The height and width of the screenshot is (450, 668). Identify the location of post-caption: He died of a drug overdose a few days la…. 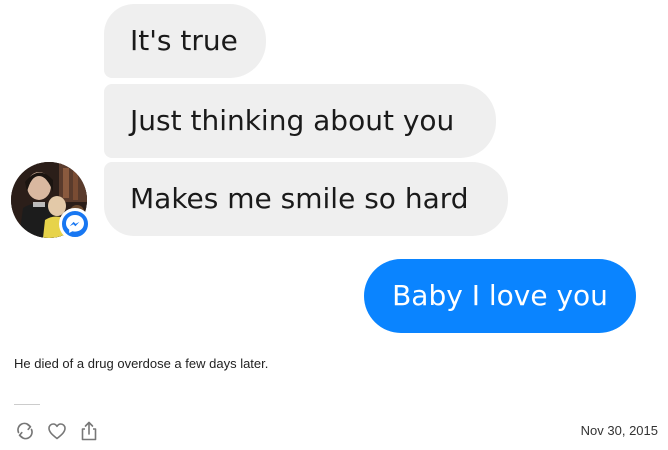
(141, 363).